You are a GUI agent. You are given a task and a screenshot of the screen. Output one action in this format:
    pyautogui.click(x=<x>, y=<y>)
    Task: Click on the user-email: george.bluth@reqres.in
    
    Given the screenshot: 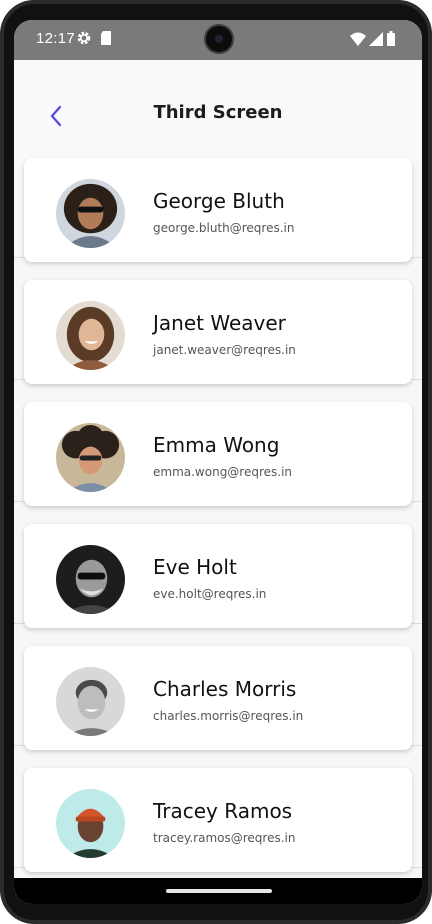 What is the action you would take?
    pyautogui.click(x=224, y=228)
    